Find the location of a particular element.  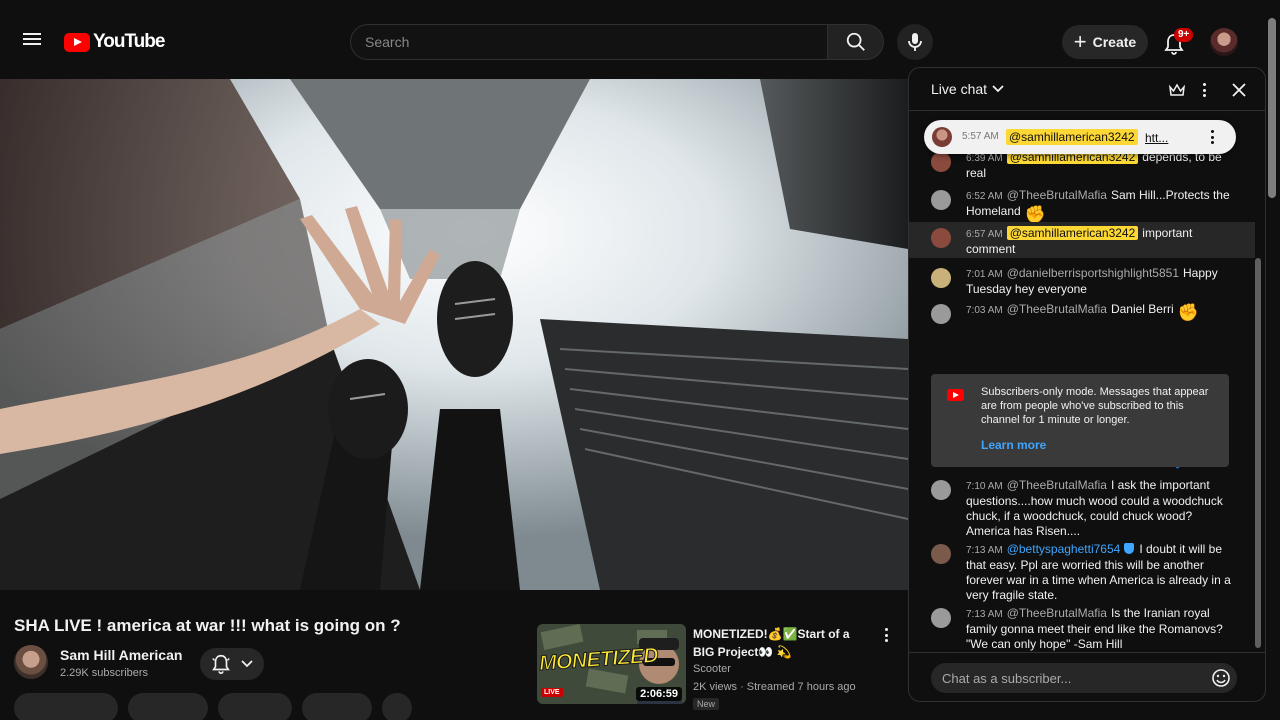

logo-text: YouTube is located at coordinates (129, 41).